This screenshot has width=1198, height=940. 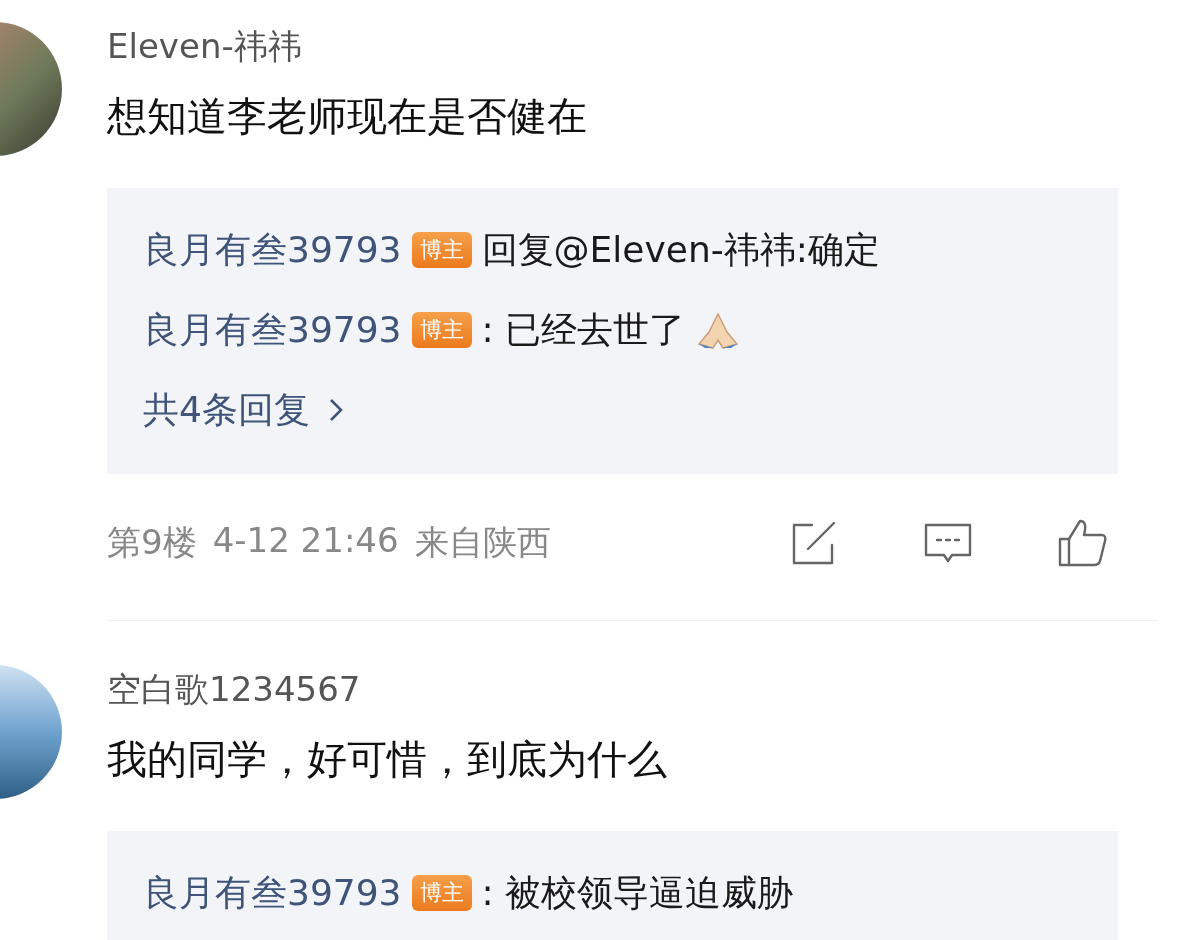 I want to click on reply-text: : 已经去世了, so click(x=583, y=330).